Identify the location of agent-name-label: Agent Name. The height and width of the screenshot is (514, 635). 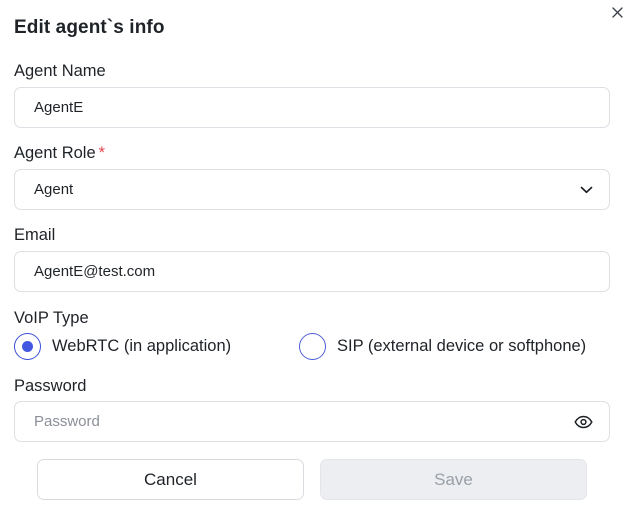
(60, 71).